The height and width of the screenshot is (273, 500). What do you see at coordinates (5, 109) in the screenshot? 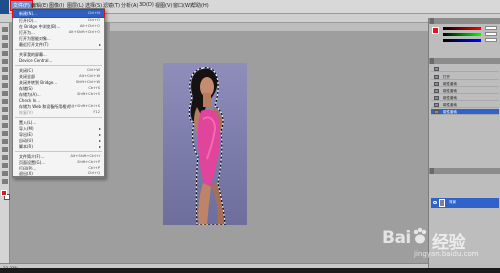
I see `eraser-tool-icon` at bounding box center [5, 109].